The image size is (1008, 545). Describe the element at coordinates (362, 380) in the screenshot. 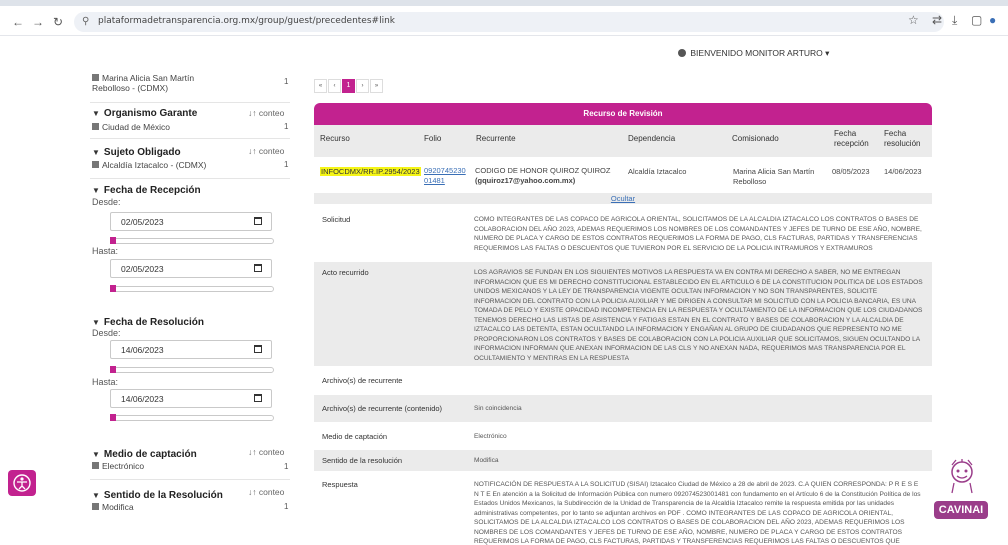

I see `detail-row-archivos: Archivo(s) de recurrente` at that location.